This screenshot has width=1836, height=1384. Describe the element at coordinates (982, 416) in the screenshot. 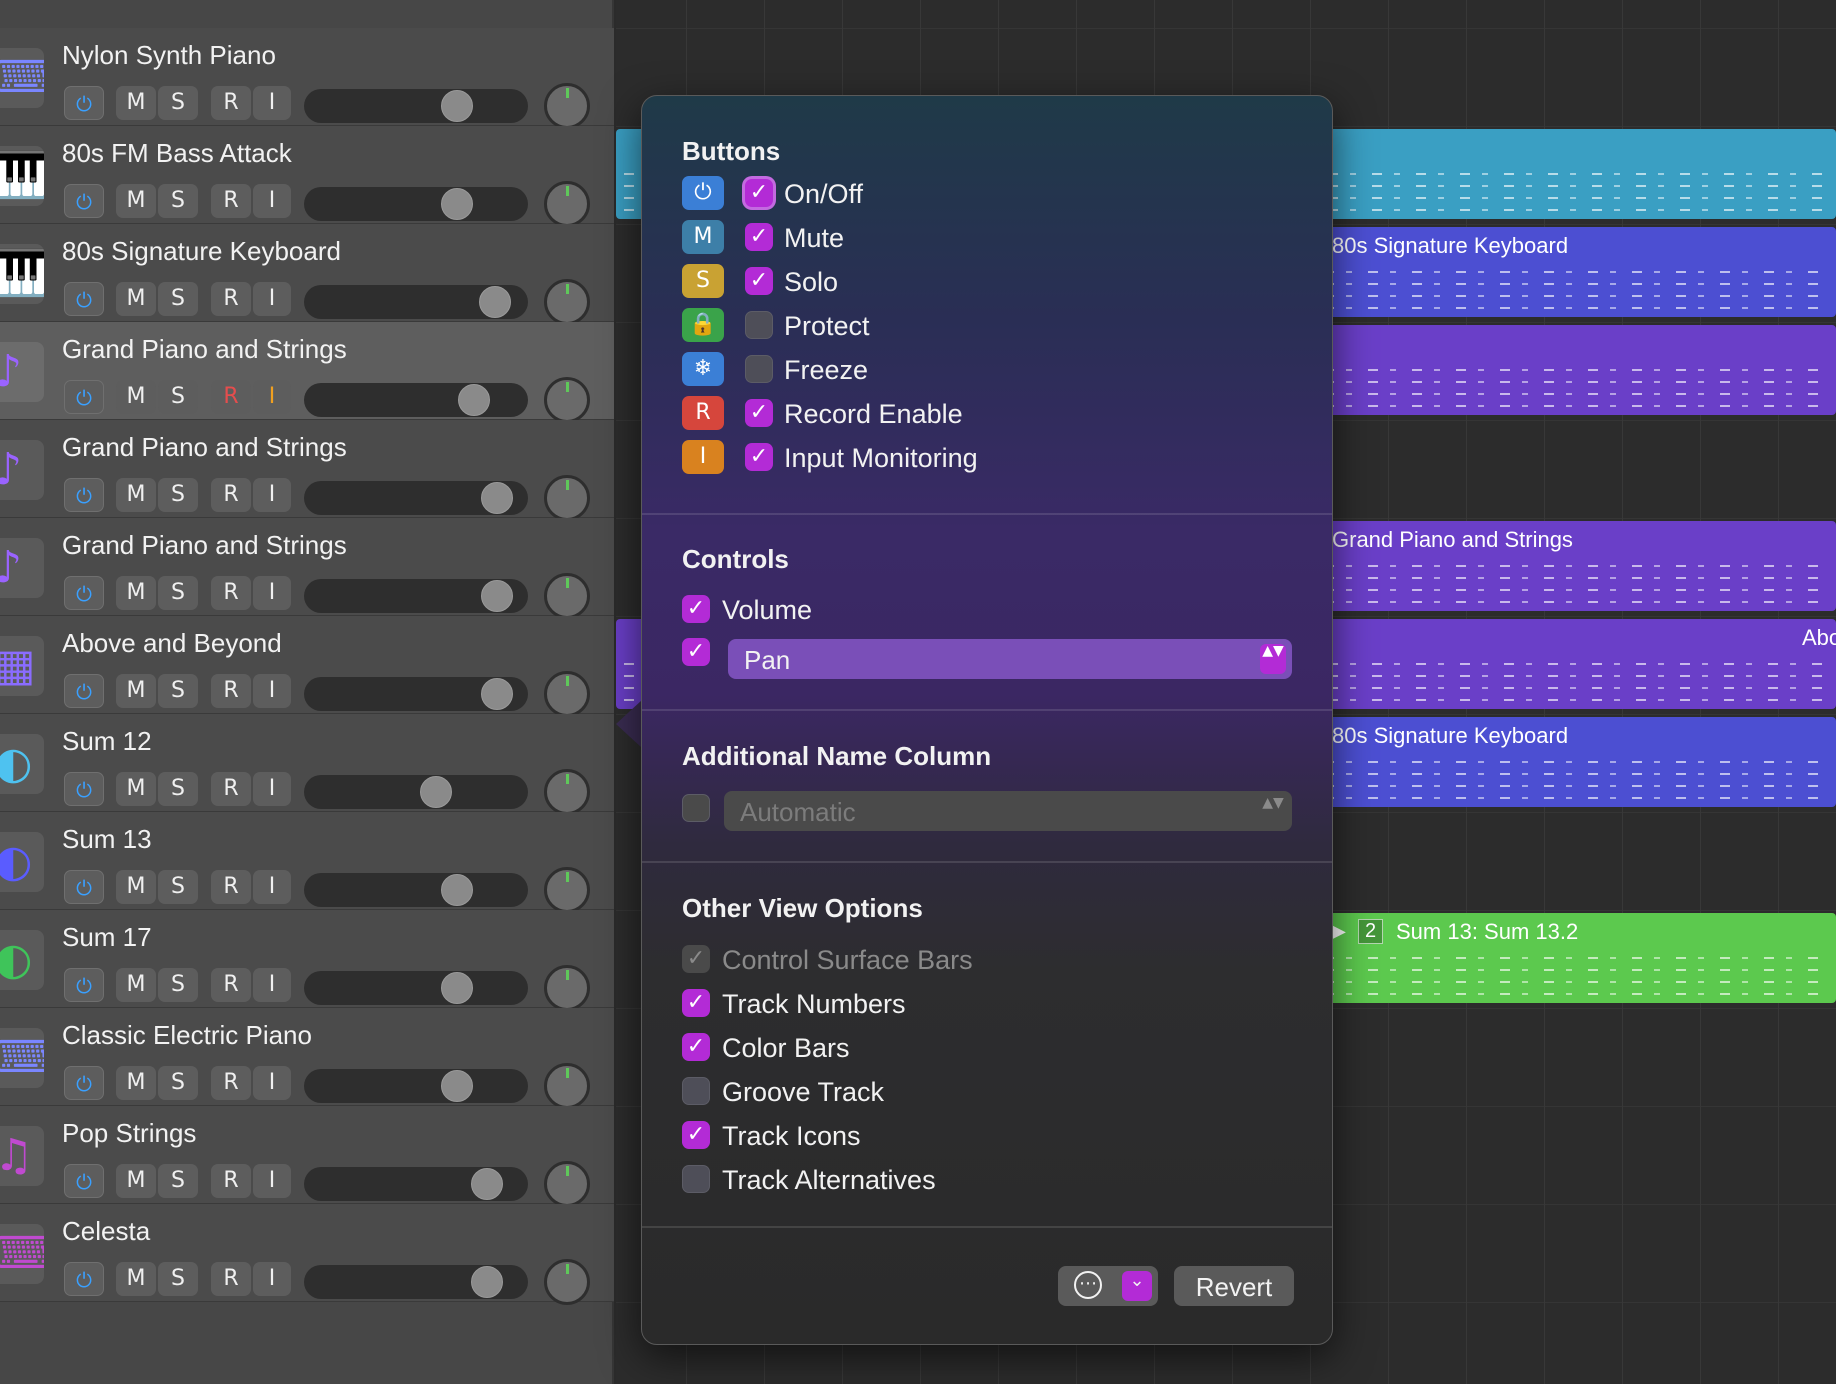

I see `button-option-row: R ✓ Record Enable` at that location.